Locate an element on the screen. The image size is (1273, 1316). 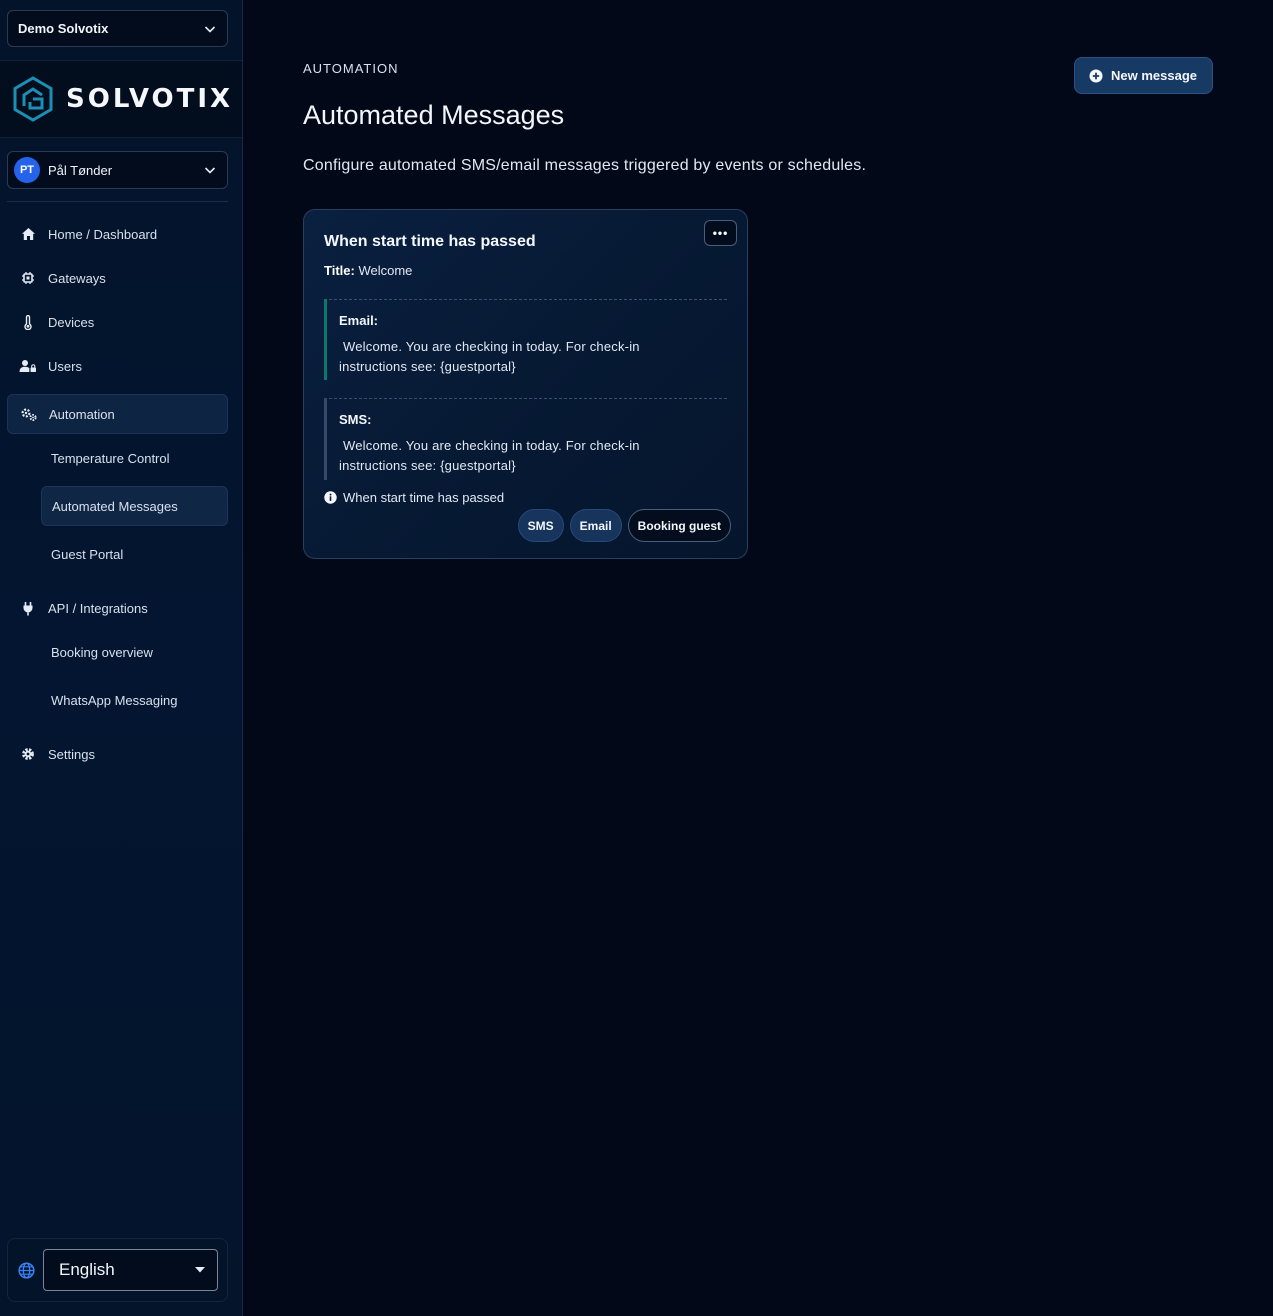
sidebar-item-gateways: Gateways is located at coordinates (117, 278).